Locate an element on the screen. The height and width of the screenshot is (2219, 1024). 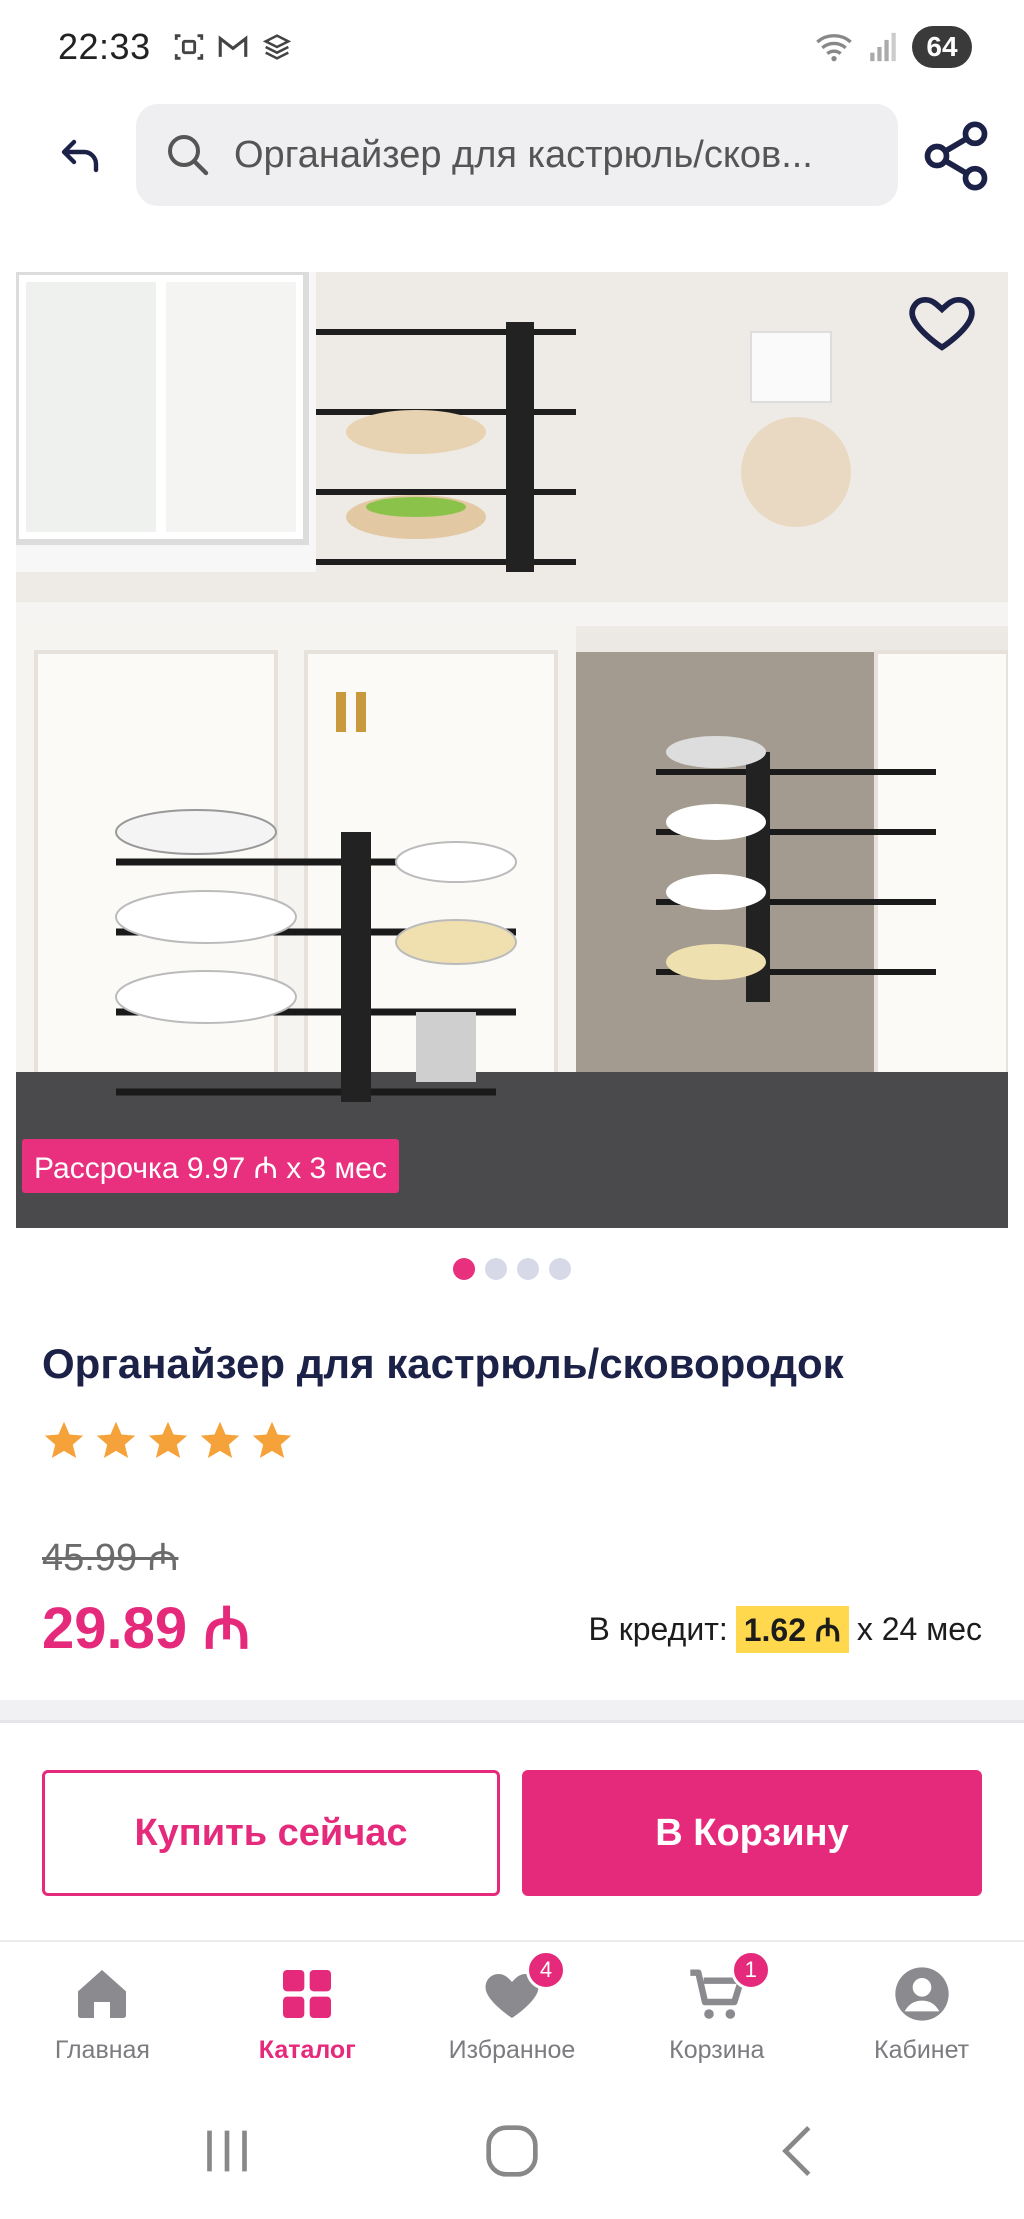
gmail-icon is located at coordinates (233, 46).